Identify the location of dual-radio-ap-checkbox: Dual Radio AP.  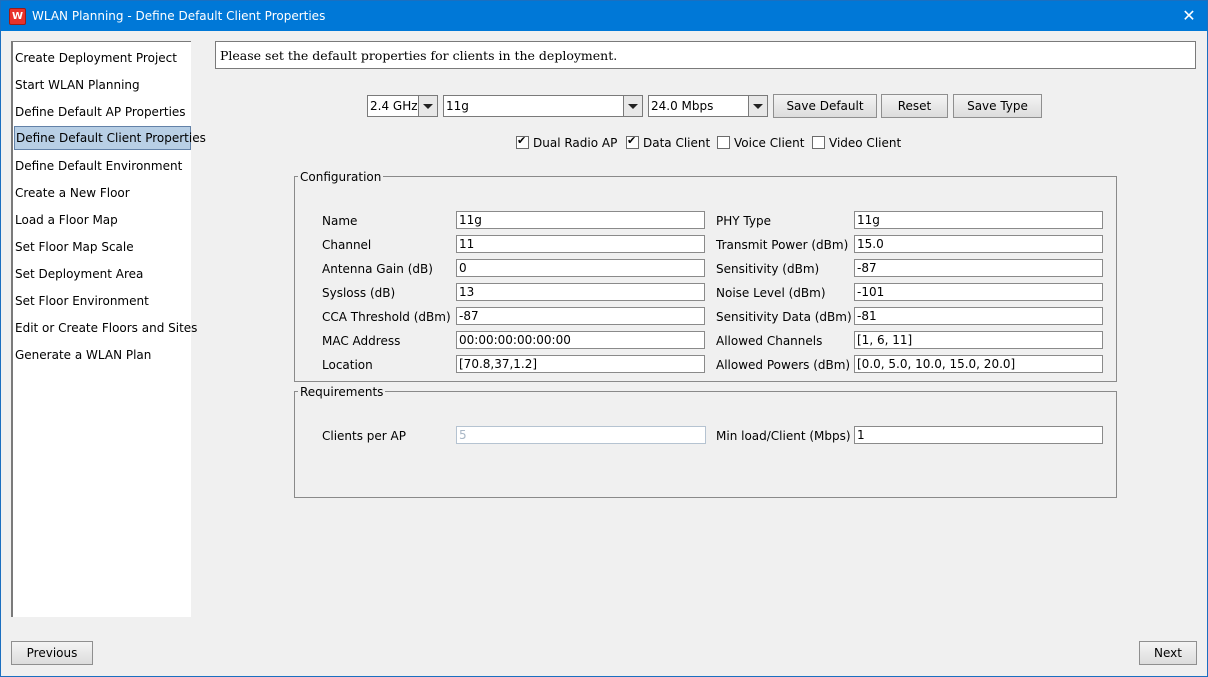
(567, 142).